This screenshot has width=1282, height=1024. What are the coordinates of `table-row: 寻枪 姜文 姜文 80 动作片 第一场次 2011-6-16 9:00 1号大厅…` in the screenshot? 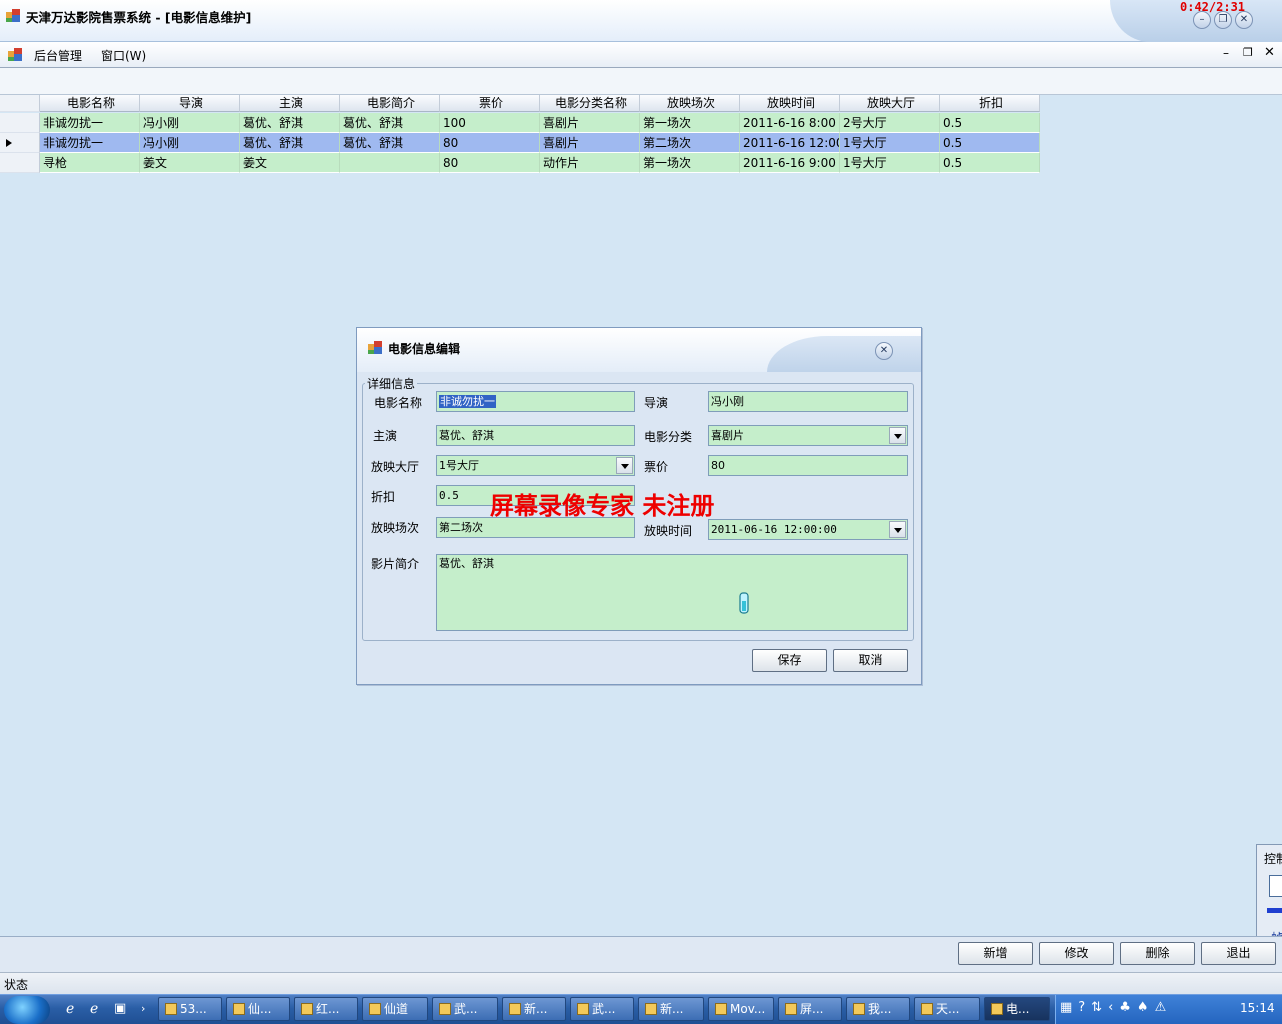 It's located at (520, 163).